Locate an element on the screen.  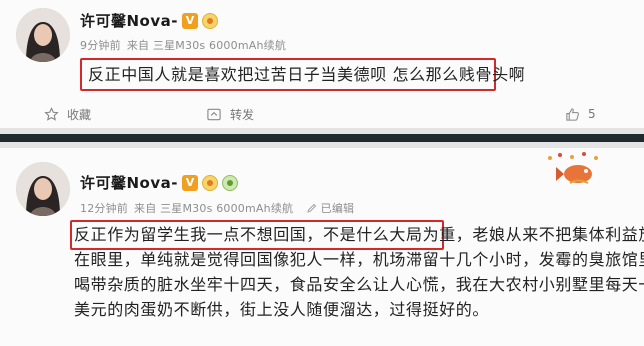
post-meta: 9分钟前 来自 三星M30s 6000mAh续航 is located at coordinates (186, 45).